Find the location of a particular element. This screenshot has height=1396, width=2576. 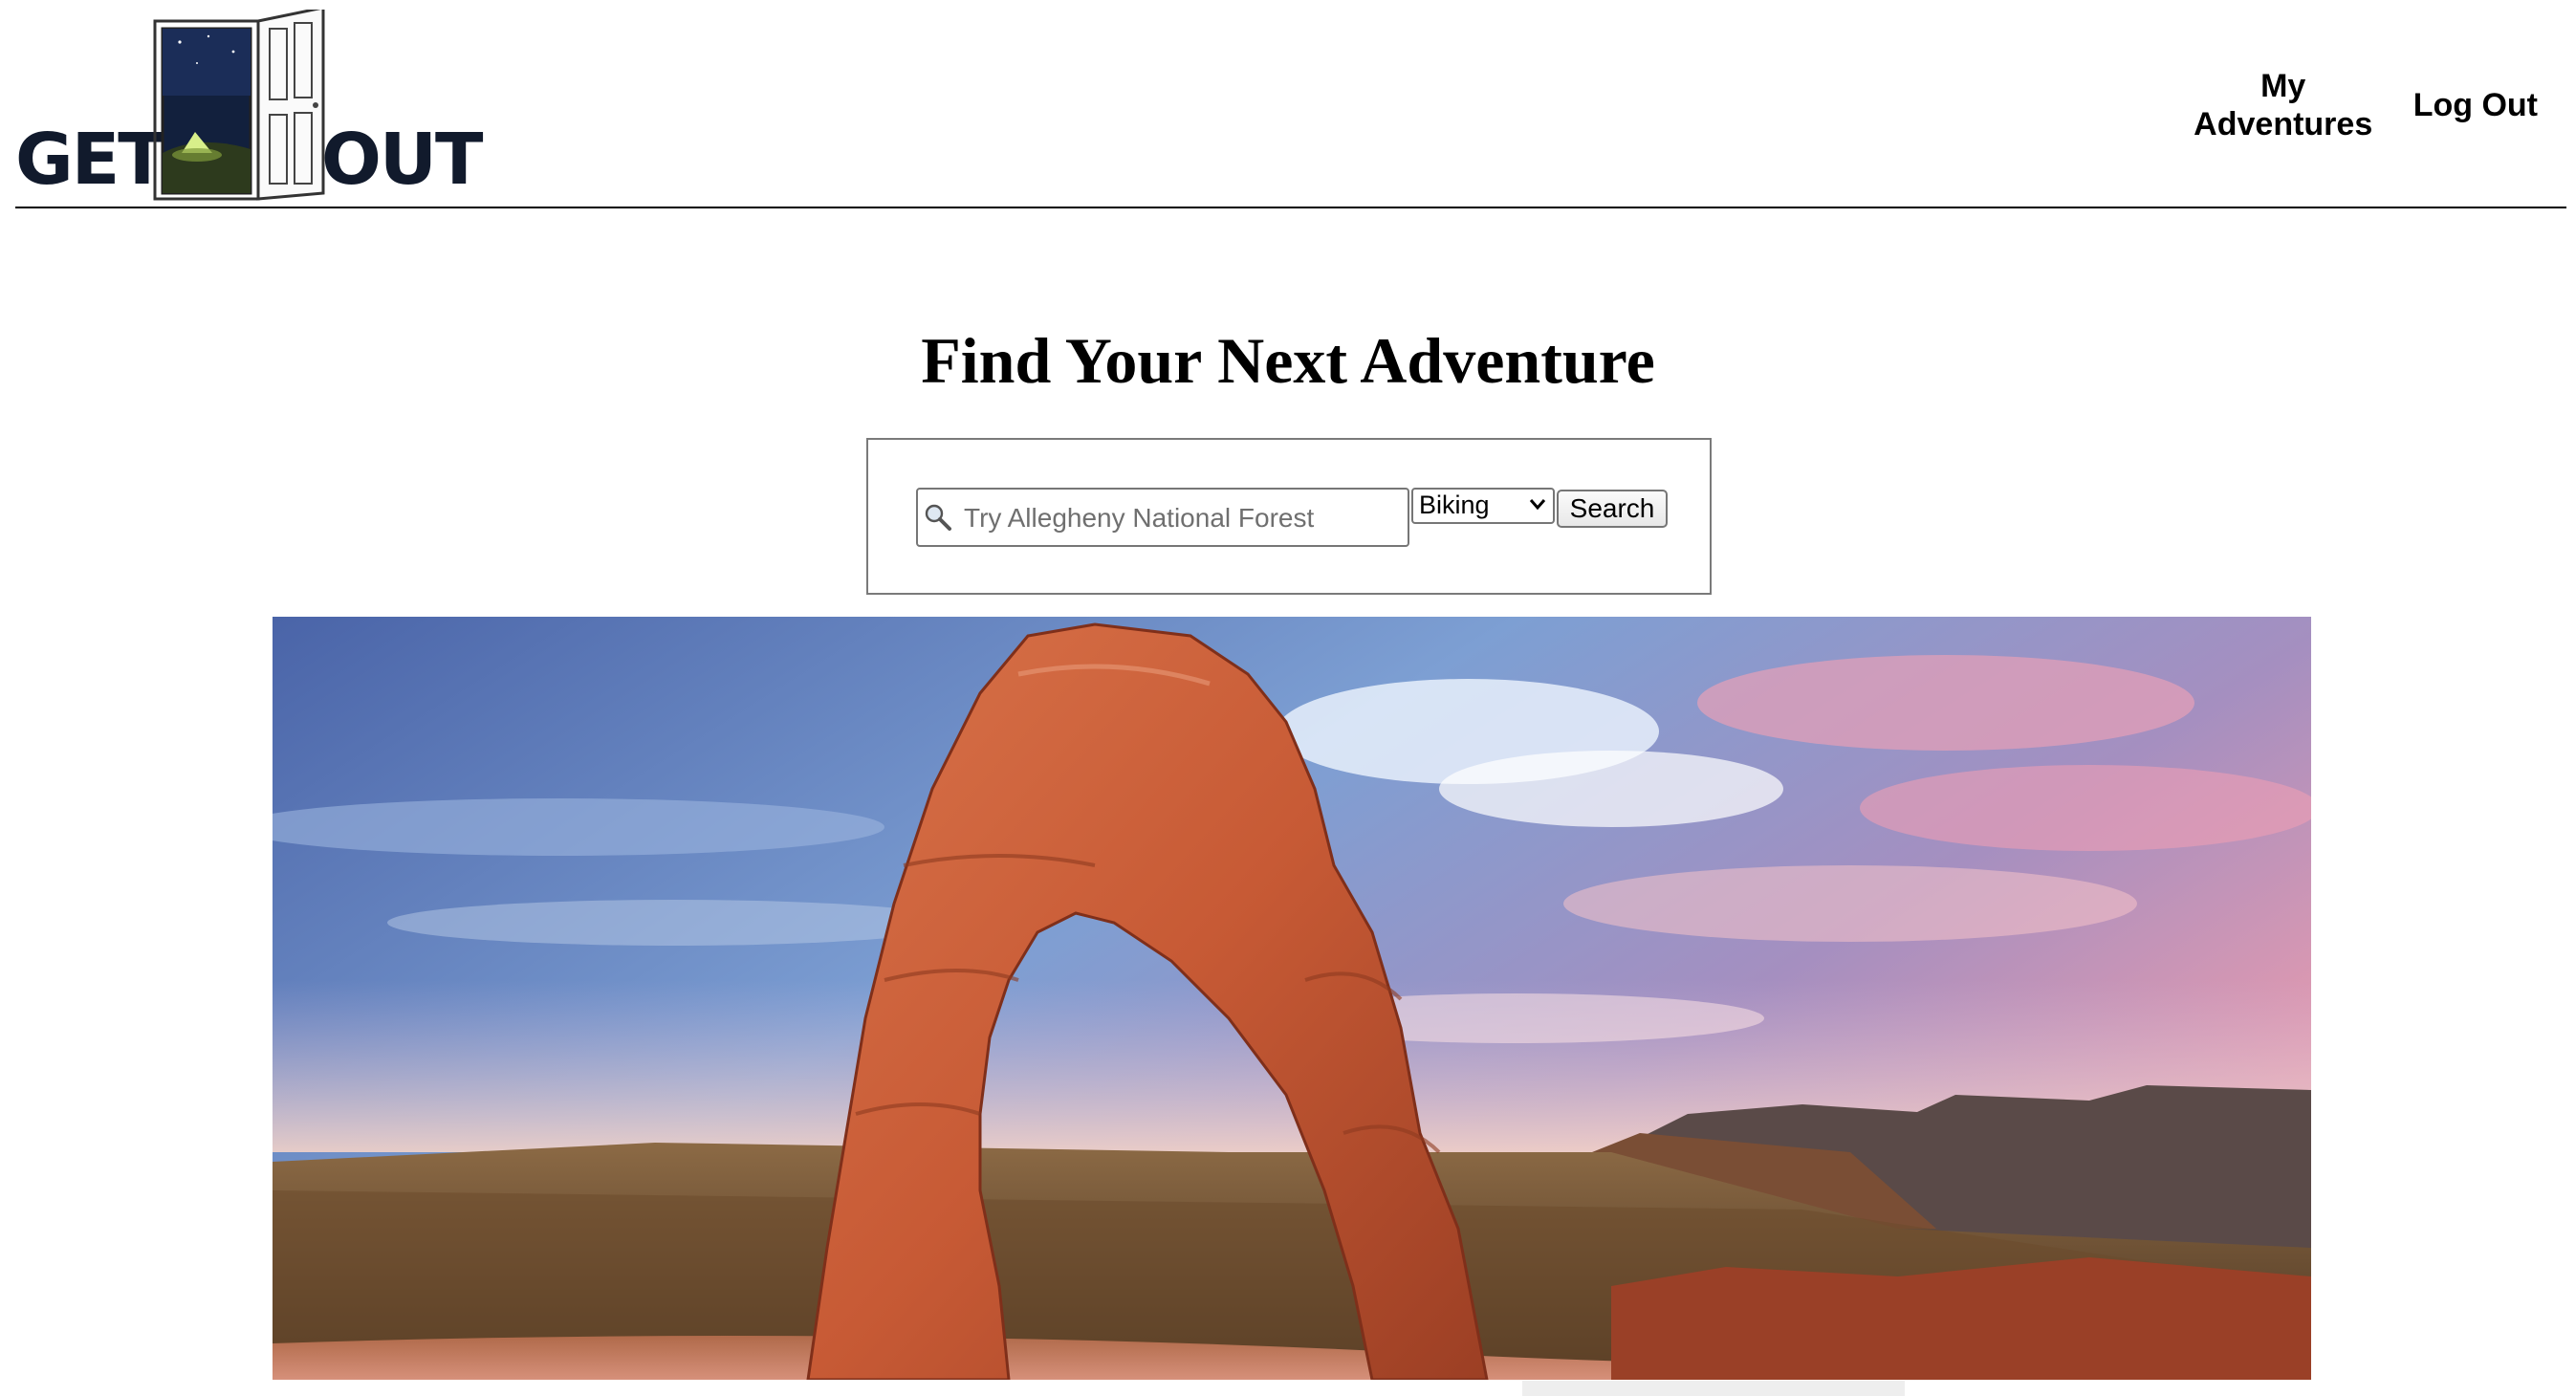

search-field is located at coordinates (1162, 517).